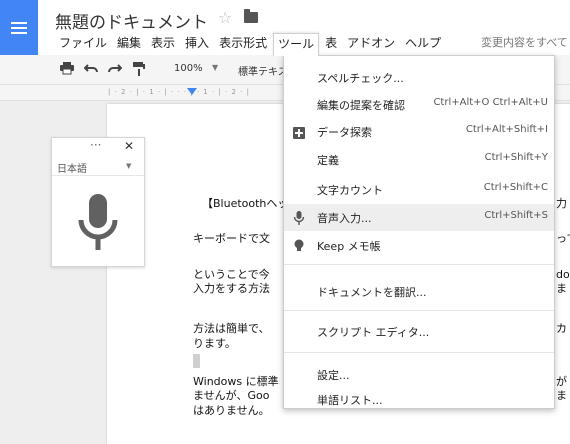 Image resolution: width=570 pixels, height=444 pixels. What do you see at coordinates (67, 70) in the screenshot?
I see `print-icon` at bounding box center [67, 70].